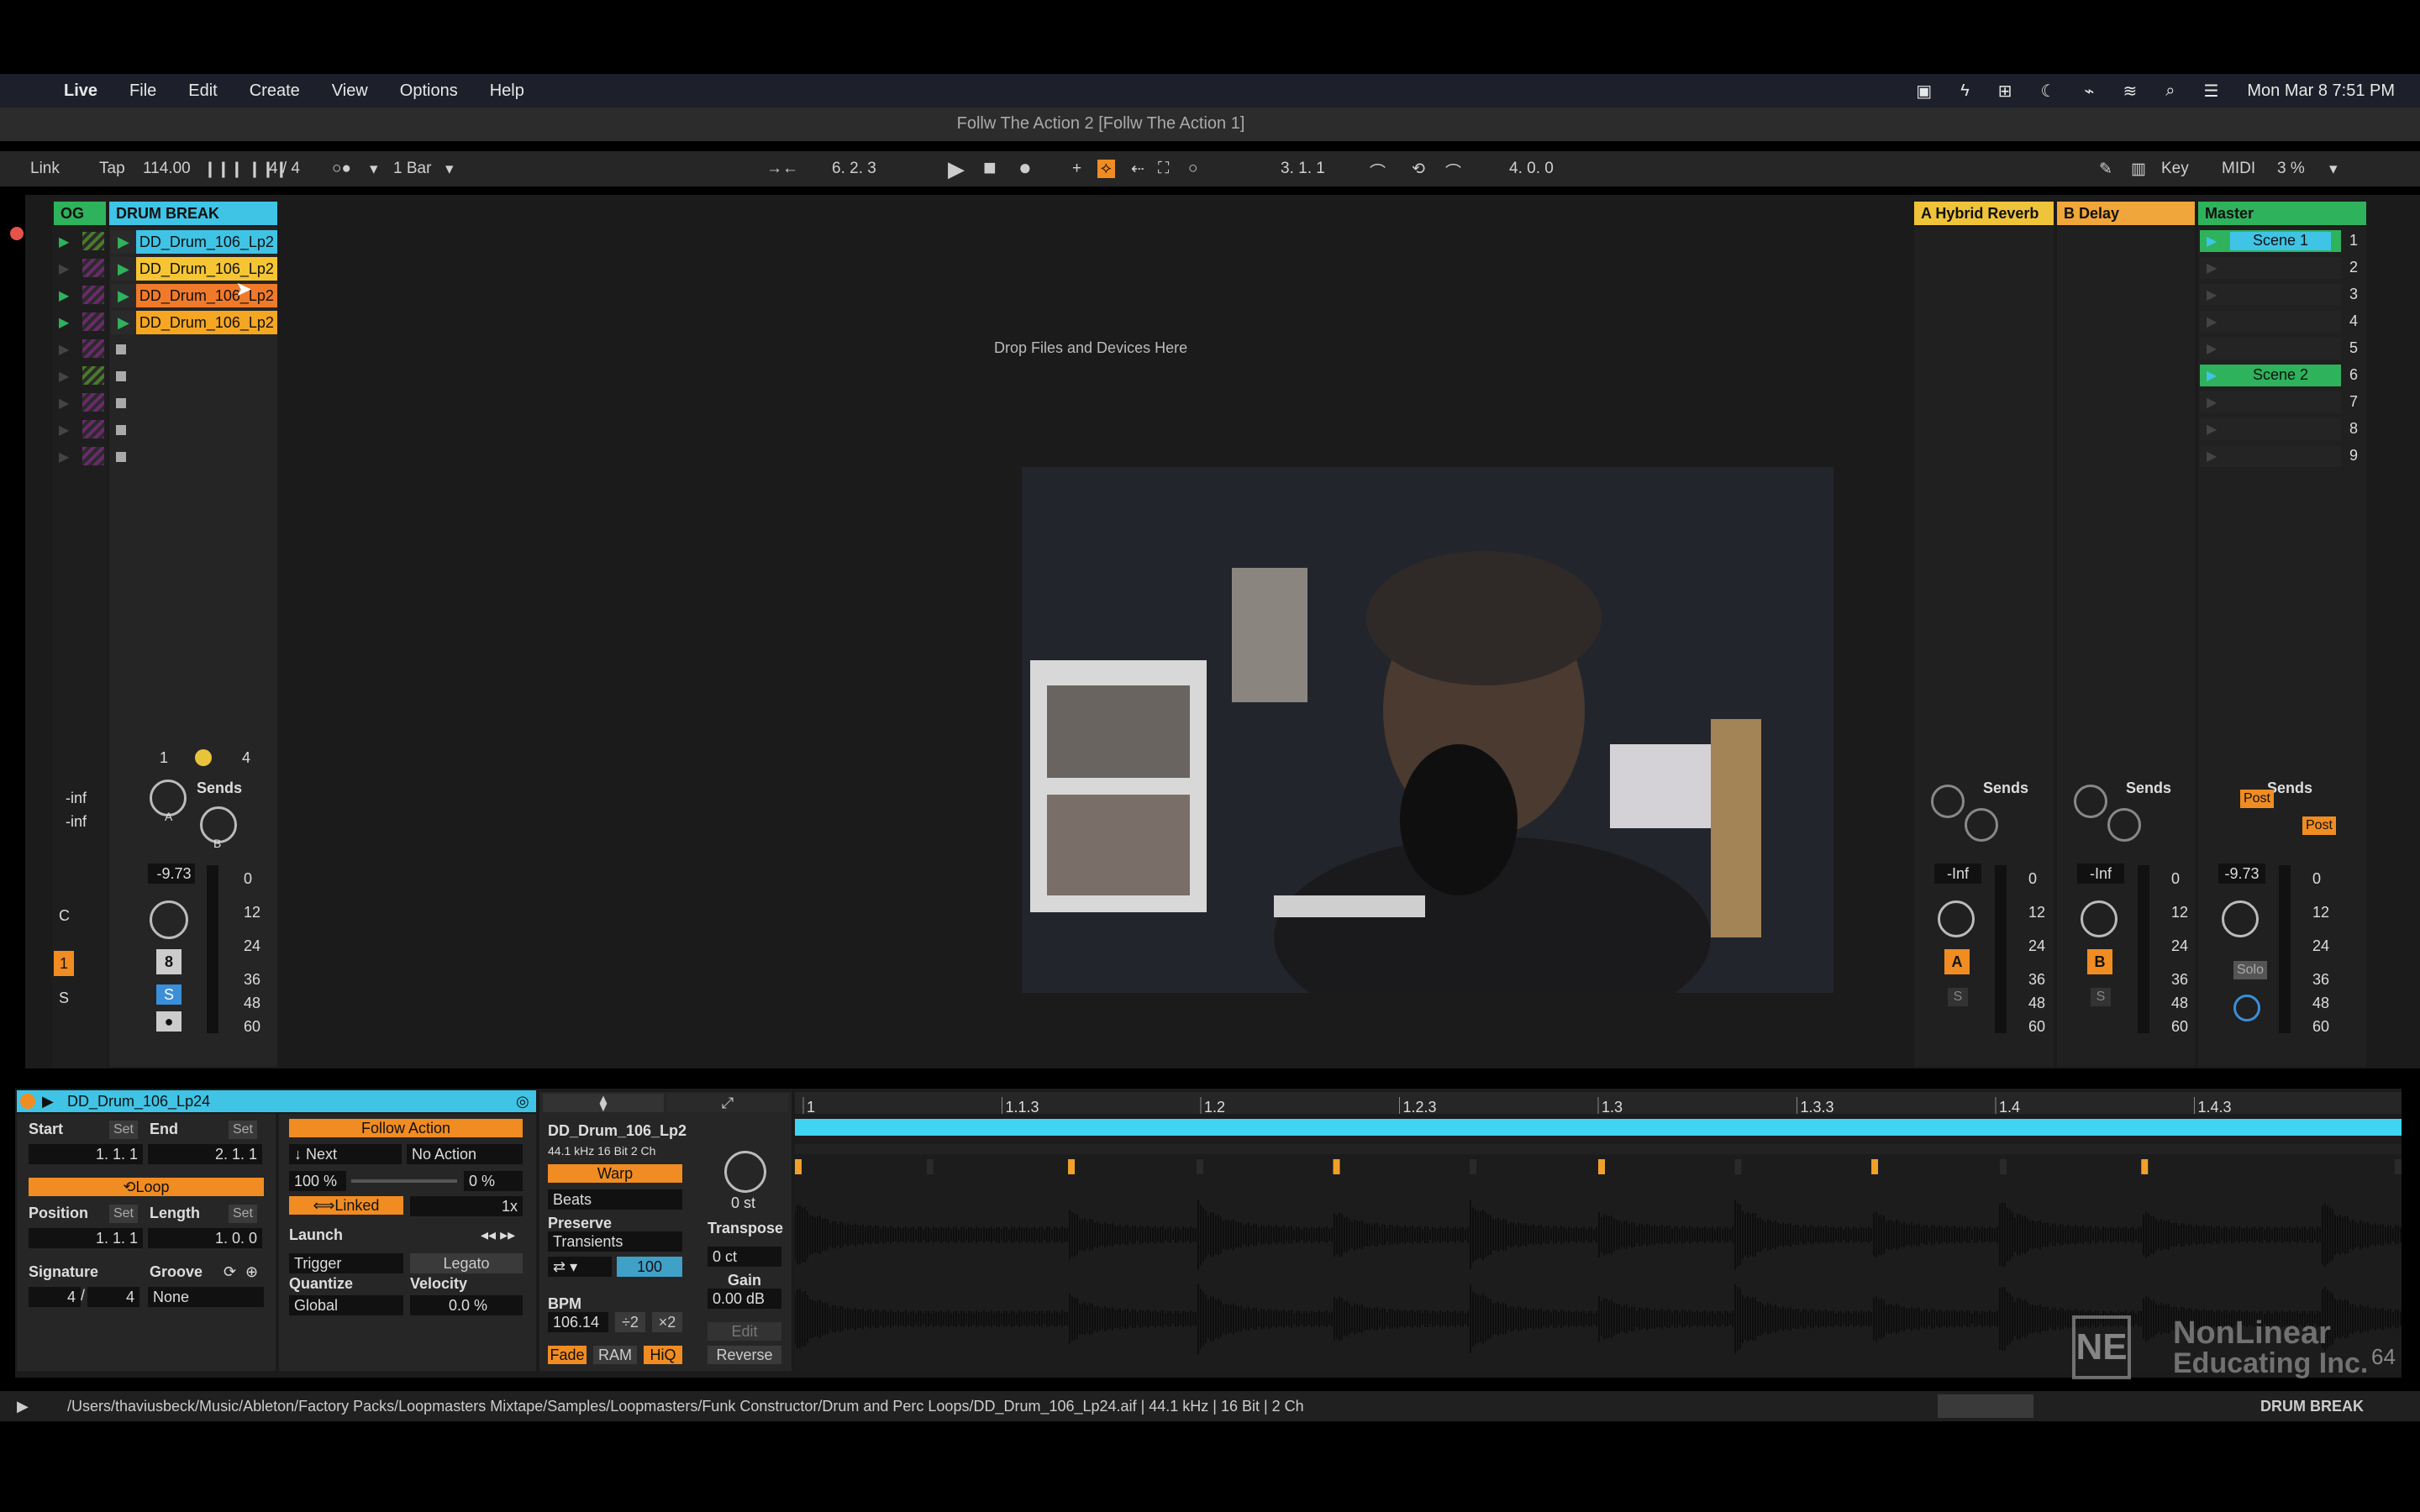 This screenshot has width=2420, height=1512. What do you see at coordinates (113, 1297) in the screenshot?
I see `signature-denominator: 4` at bounding box center [113, 1297].